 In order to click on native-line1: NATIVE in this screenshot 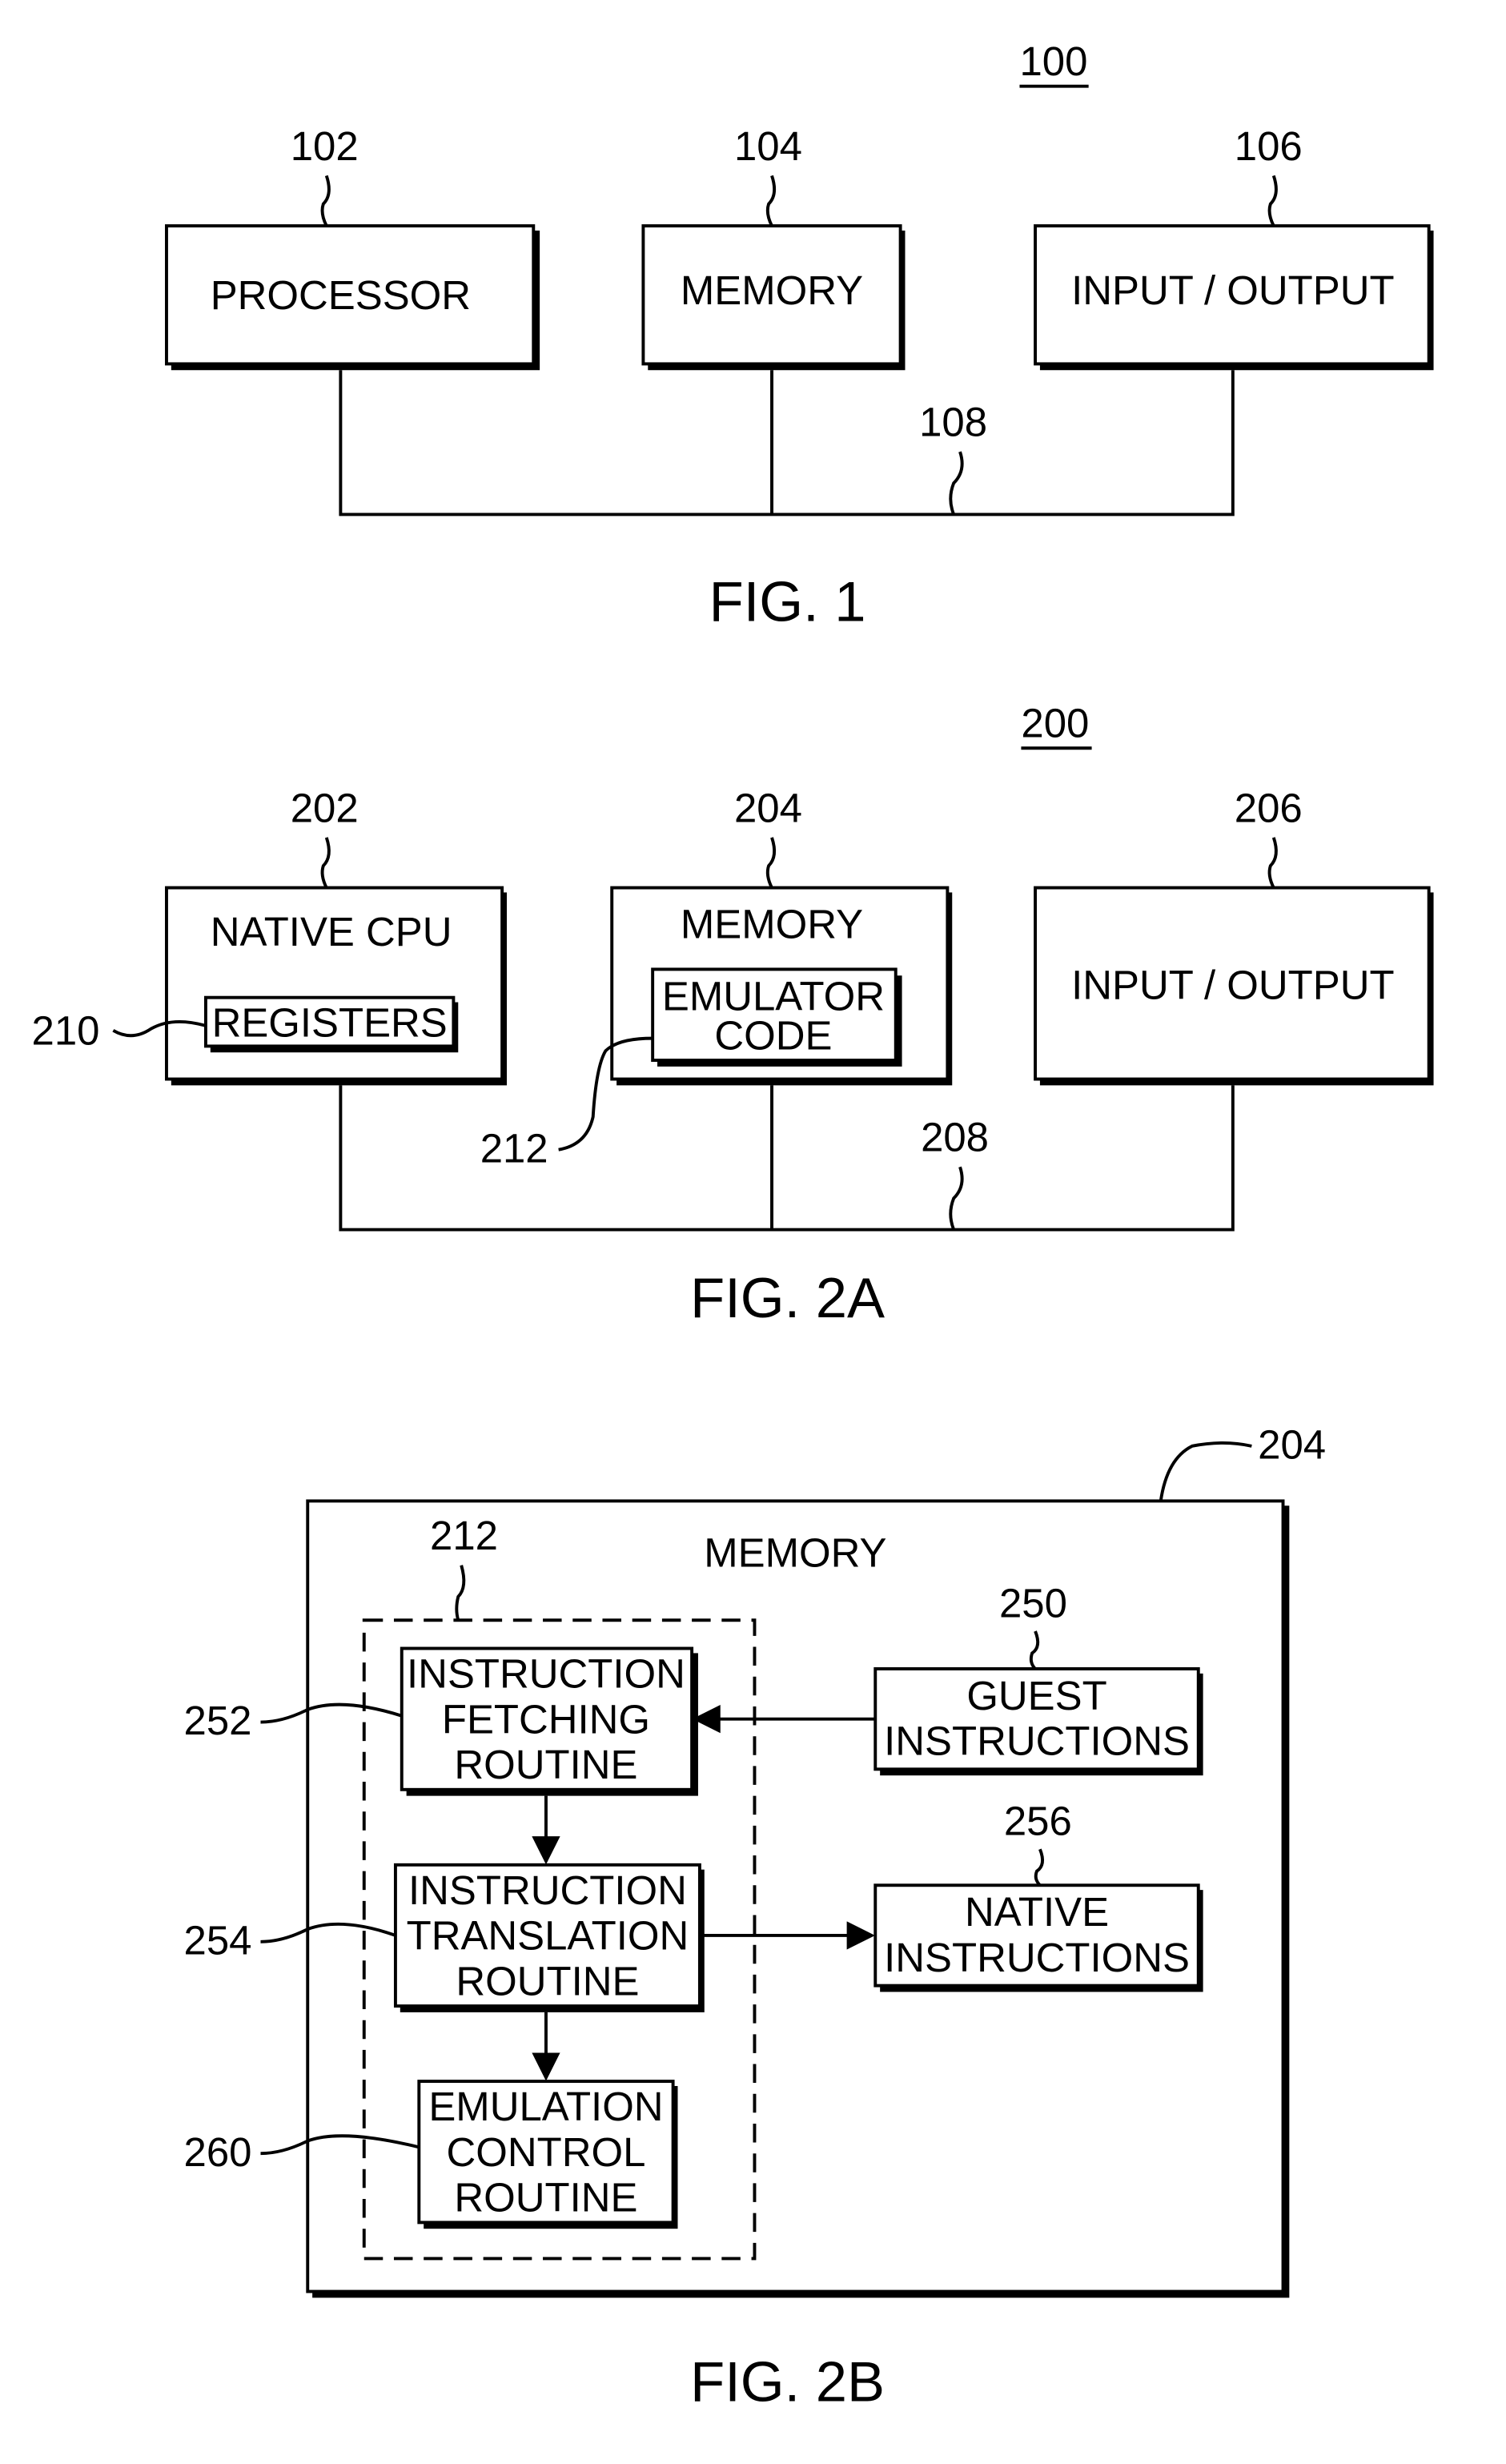, I will do `click(1037, 1912)`.